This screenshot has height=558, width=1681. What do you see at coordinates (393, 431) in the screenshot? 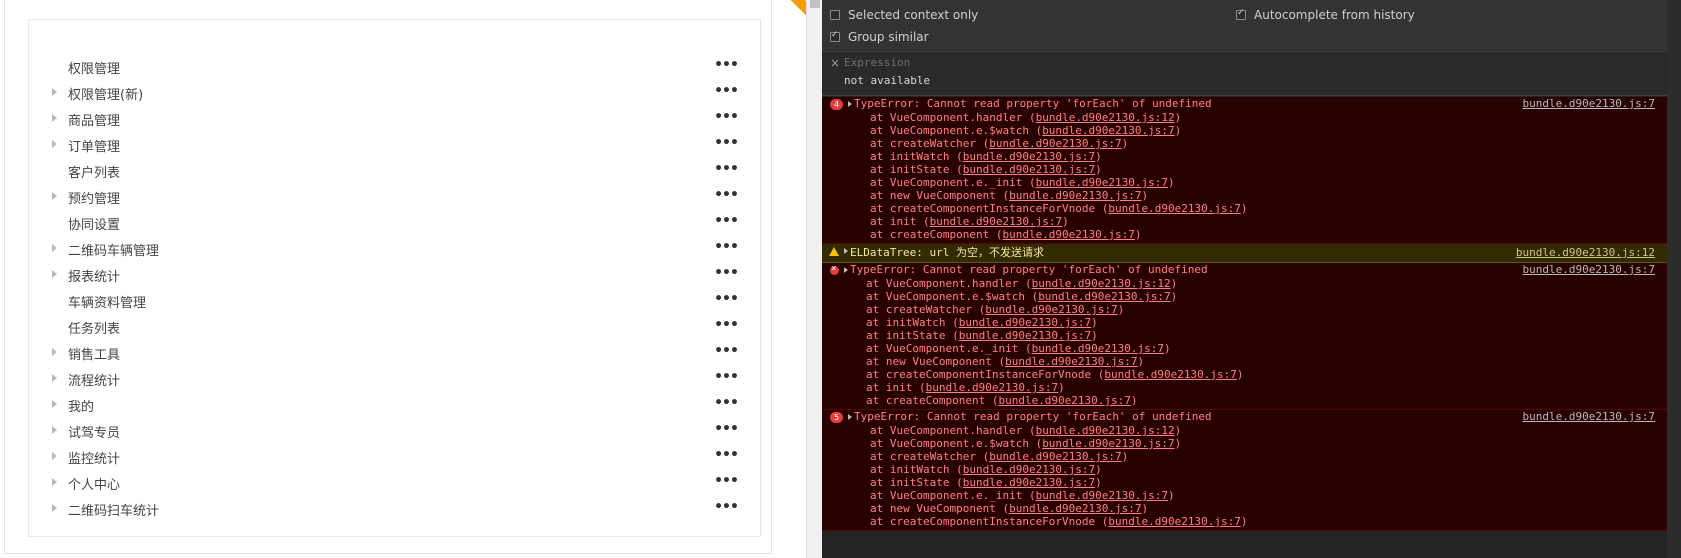
I see `menu-item: 试驾专员 •••` at bounding box center [393, 431].